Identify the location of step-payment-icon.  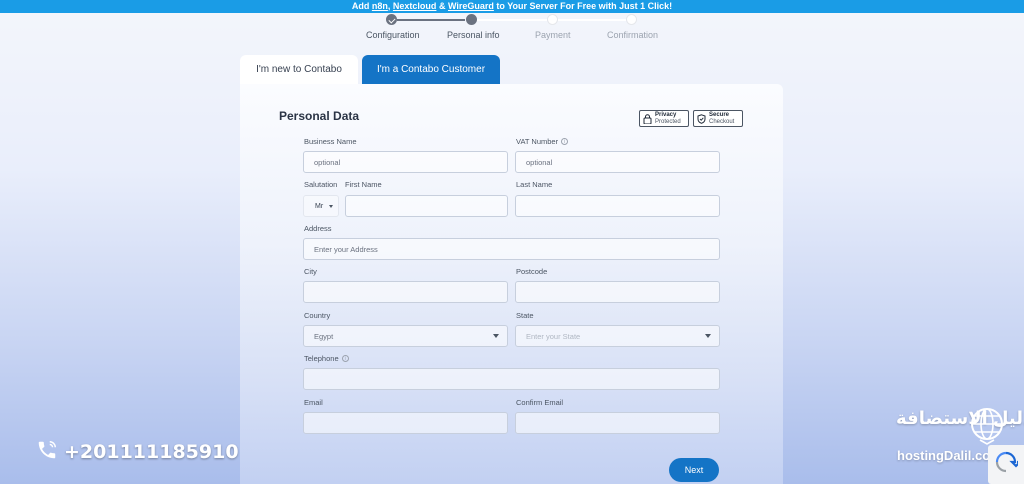
(552, 19).